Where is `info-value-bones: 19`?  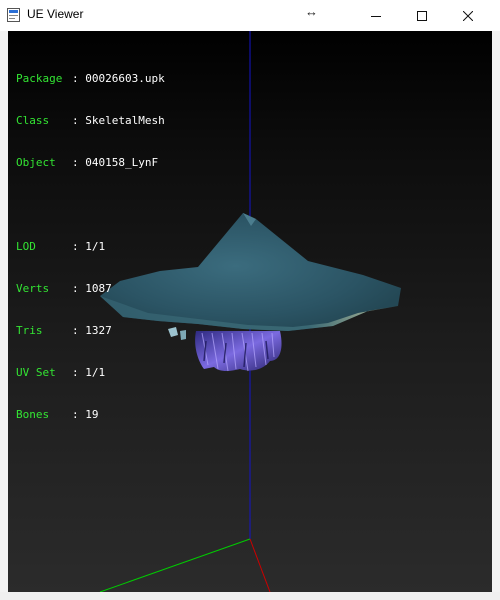
info-value-bones: 19 is located at coordinates (92, 414).